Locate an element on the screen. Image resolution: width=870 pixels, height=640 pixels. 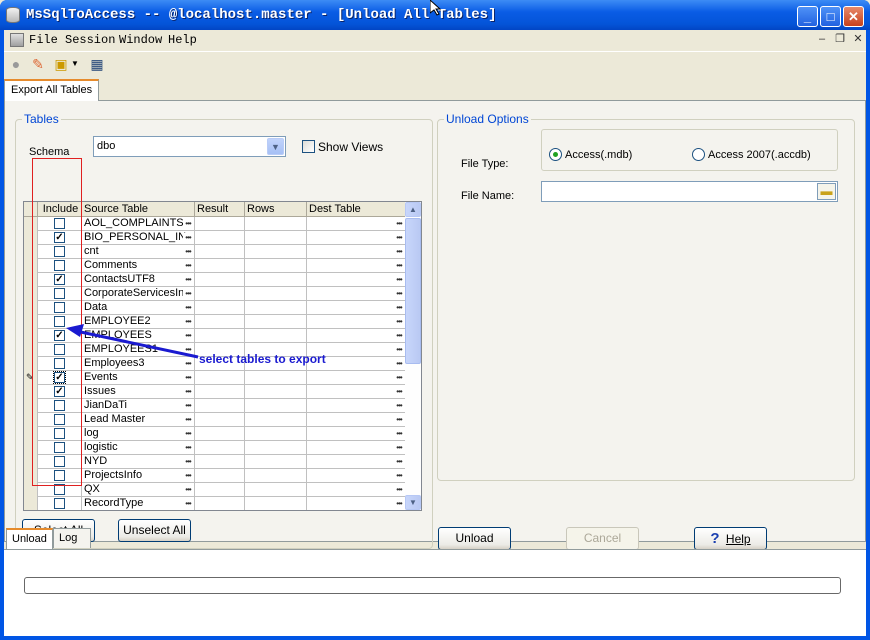
open-session-icon: ▣ is located at coordinates (61, 64).